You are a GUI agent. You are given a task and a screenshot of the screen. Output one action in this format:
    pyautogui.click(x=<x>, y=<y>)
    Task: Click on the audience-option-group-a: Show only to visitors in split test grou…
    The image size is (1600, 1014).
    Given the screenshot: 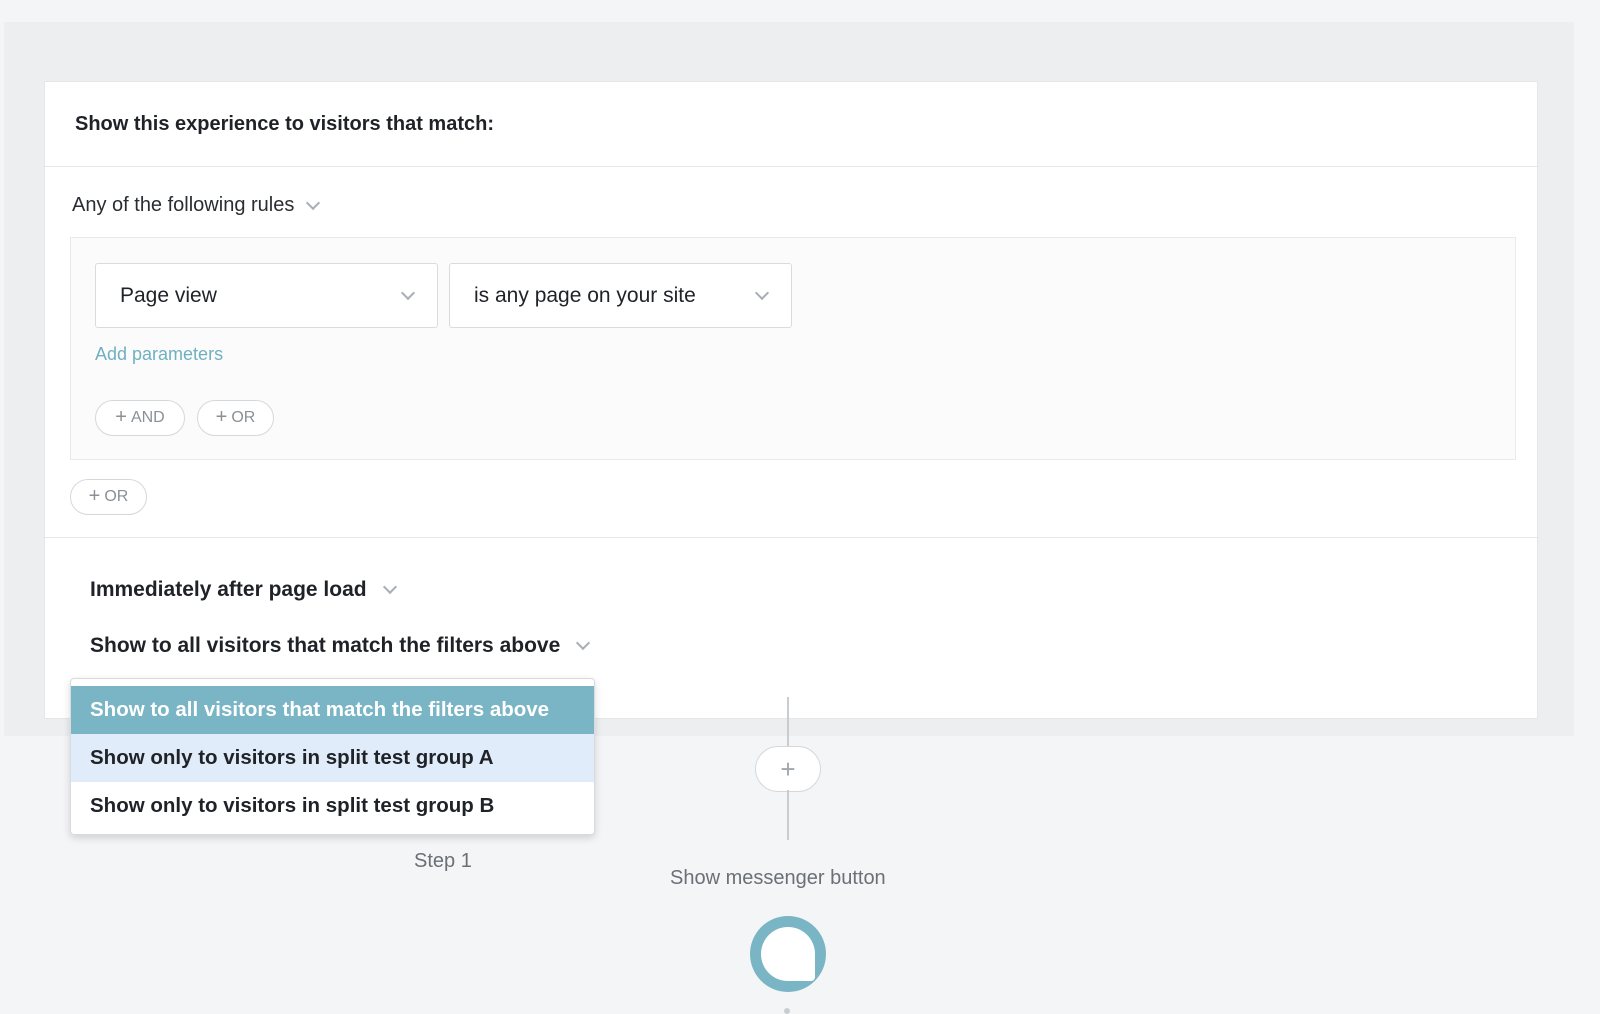 What is the action you would take?
    pyautogui.click(x=332, y=758)
    